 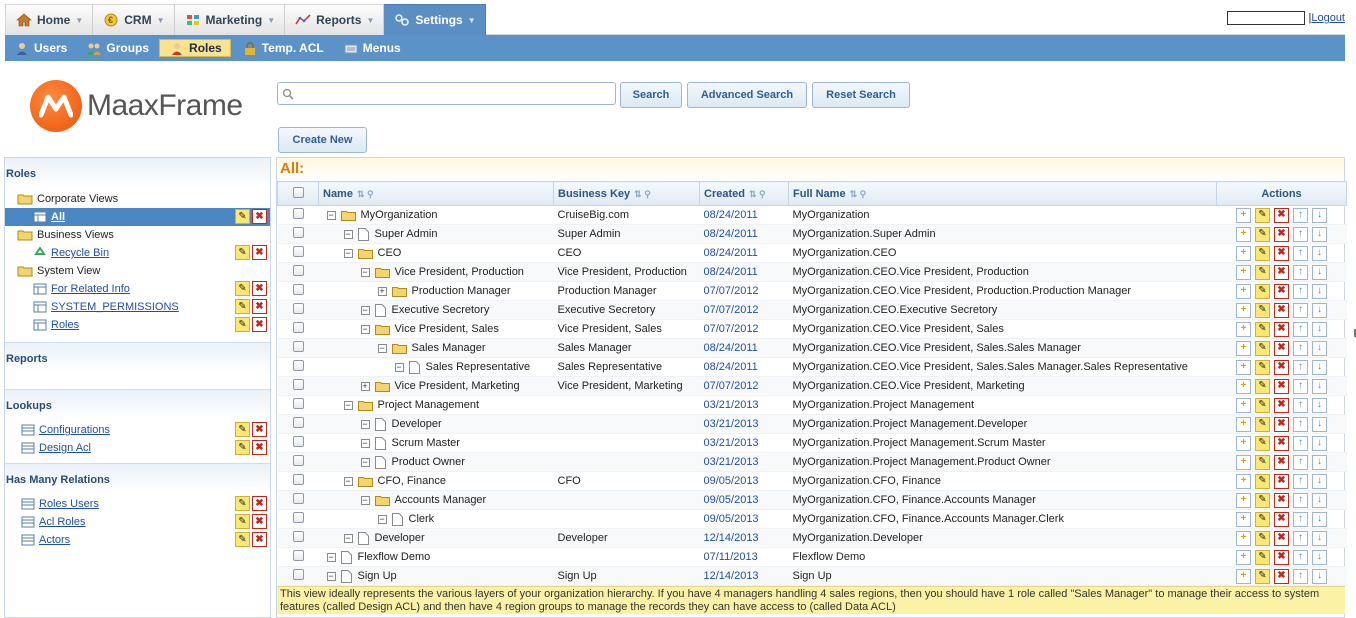 What do you see at coordinates (298, 193) in the screenshot?
I see `select-all-header` at bounding box center [298, 193].